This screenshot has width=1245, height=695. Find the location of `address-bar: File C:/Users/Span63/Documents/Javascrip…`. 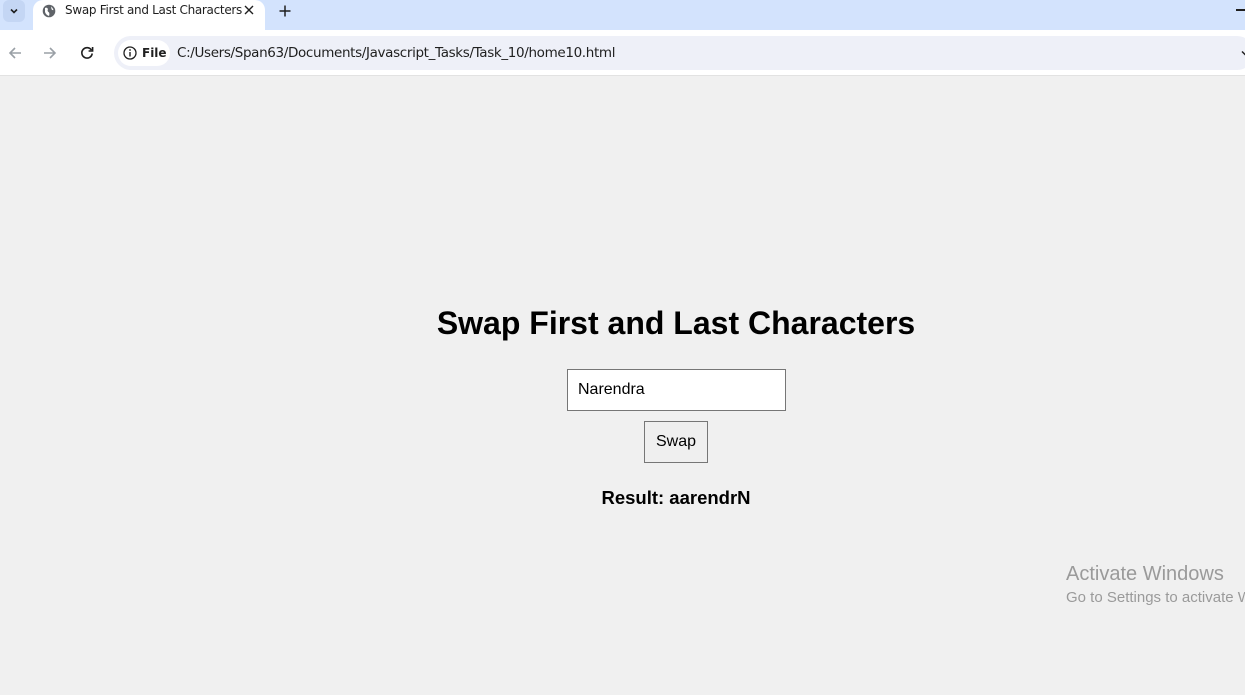

address-bar: File C:/Users/Span63/Documents/Javascrip… is located at coordinates (679, 53).